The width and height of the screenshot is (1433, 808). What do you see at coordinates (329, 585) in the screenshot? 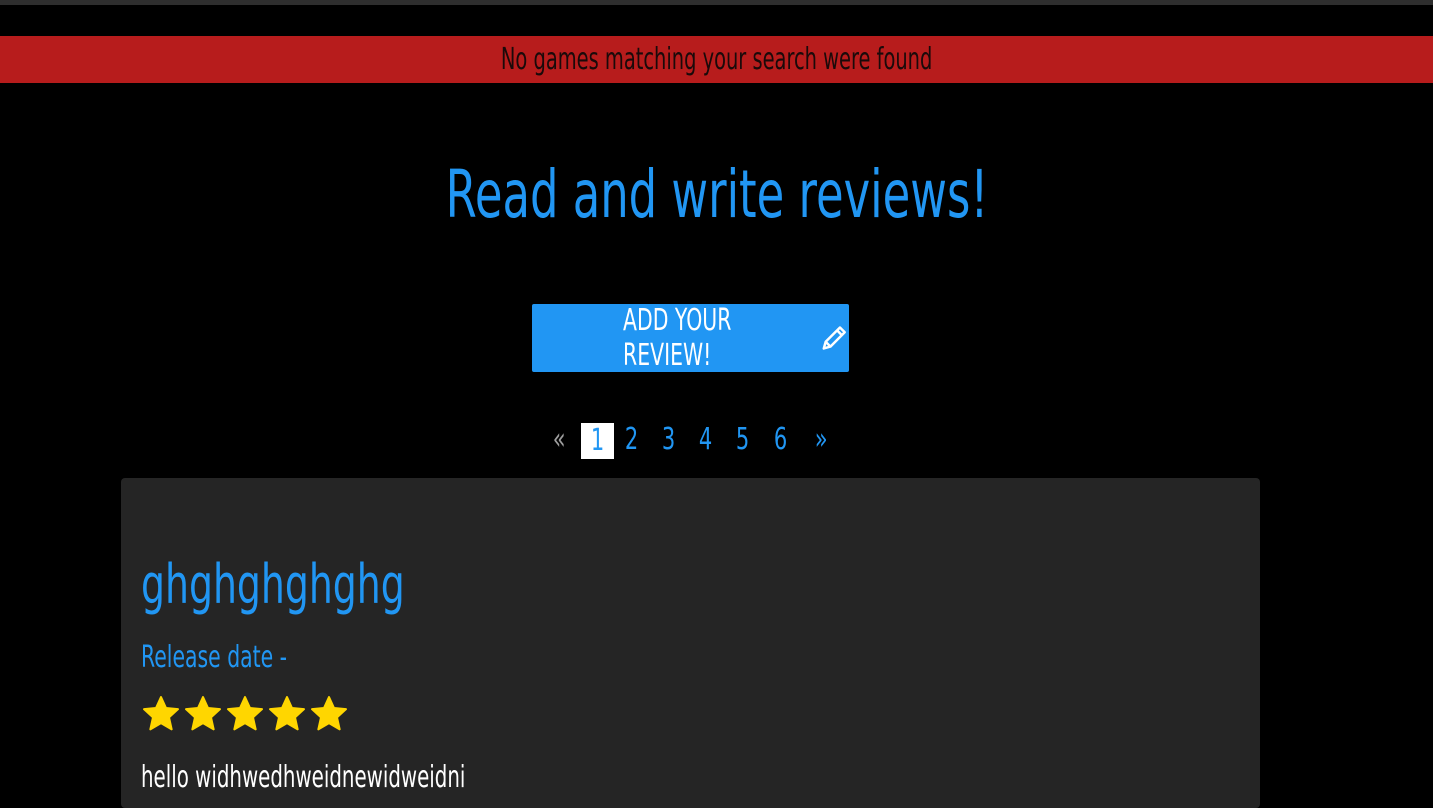
I see `review-game-title: ghghghghghg` at bounding box center [329, 585].